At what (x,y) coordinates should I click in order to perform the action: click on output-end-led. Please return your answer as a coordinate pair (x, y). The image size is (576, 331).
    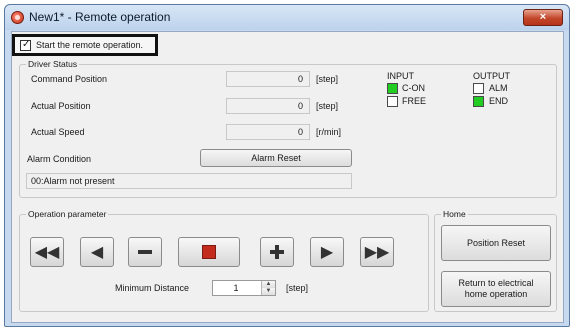
    Looking at the image, I should click on (478, 101).